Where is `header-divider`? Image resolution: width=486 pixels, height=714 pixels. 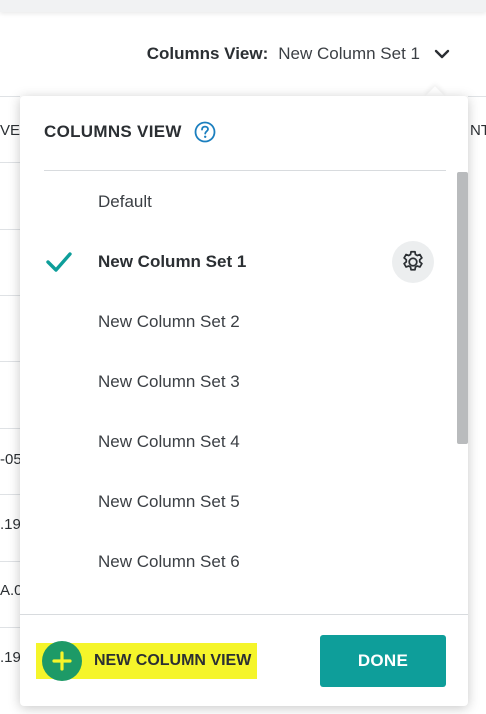
header-divider is located at coordinates (245, 170).